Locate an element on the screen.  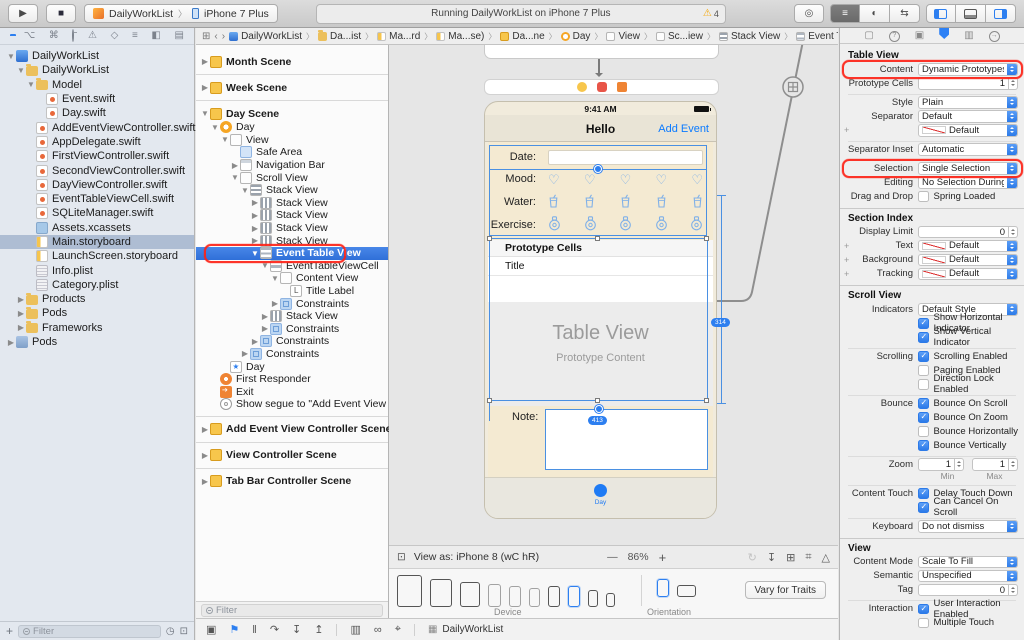
tag-value: 0 is located at coordinates (963, 589).